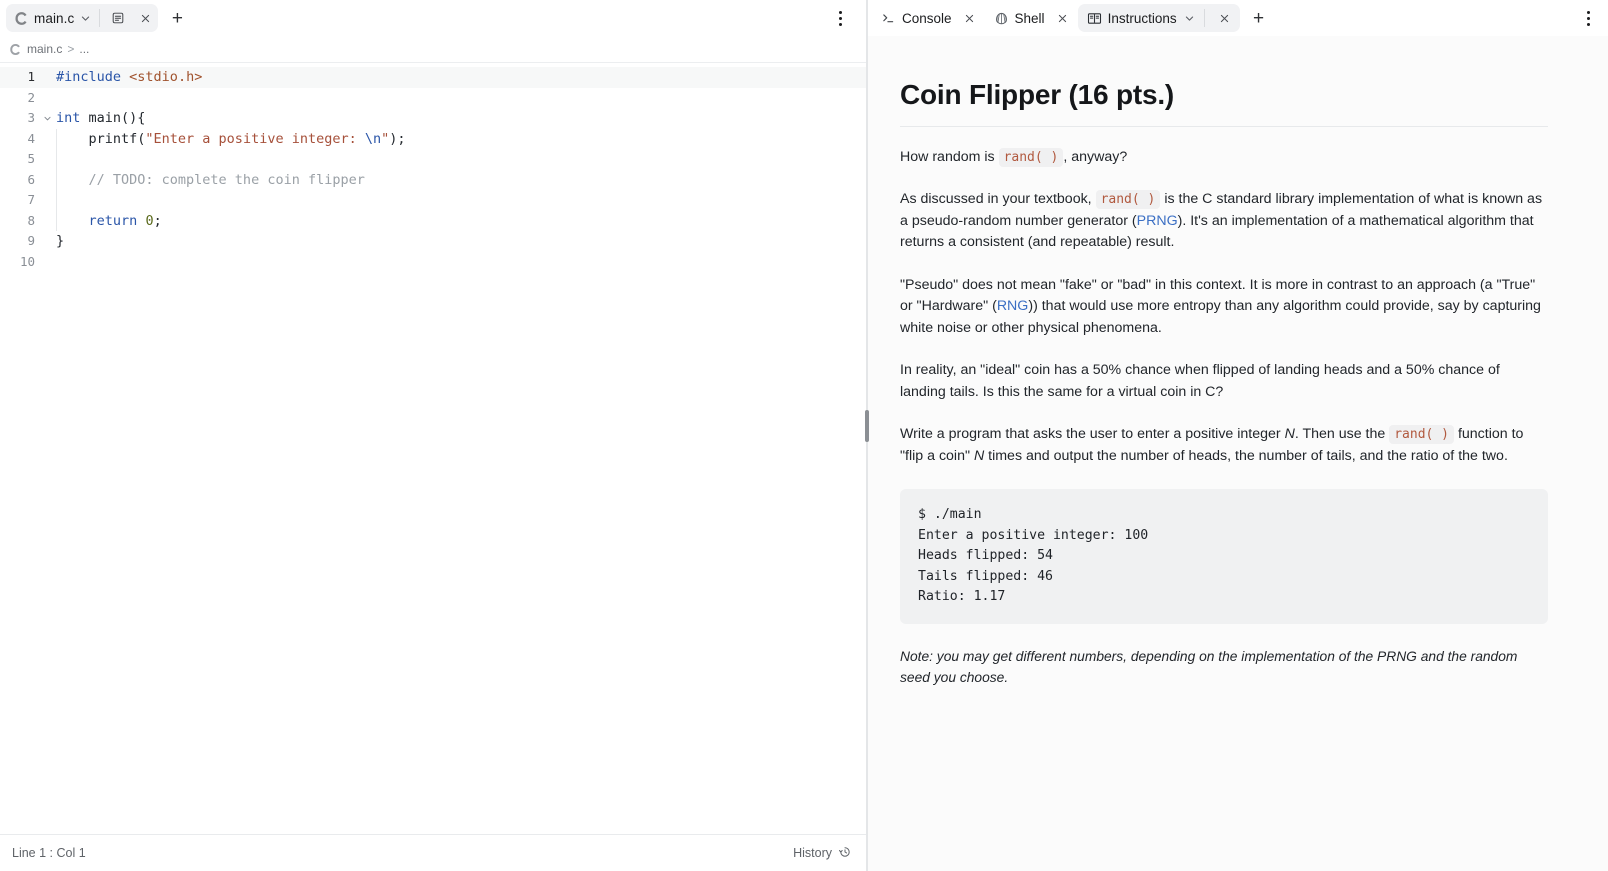  What do you see at coordinates (1001, 18) in the screenshot?
I see `shell-icon` at bounding box center [1001, 18].